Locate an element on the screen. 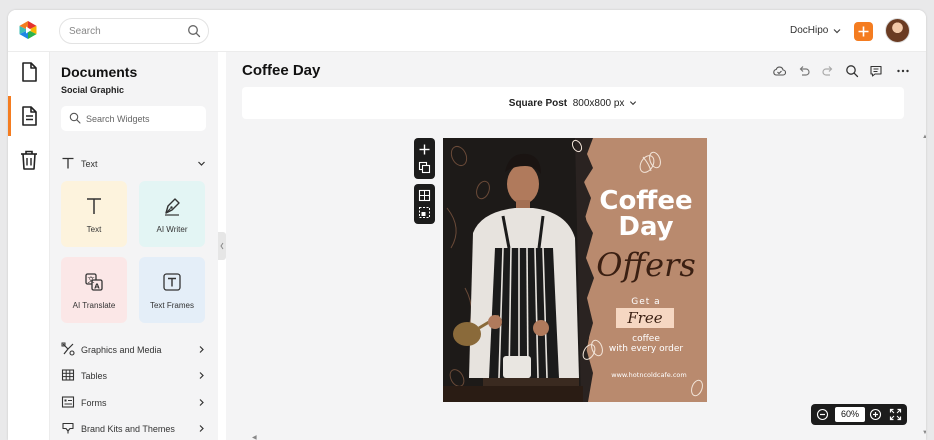 This screenshot has width=934, height=440. search-placeholder: Search is located at coordinates (85, 31).